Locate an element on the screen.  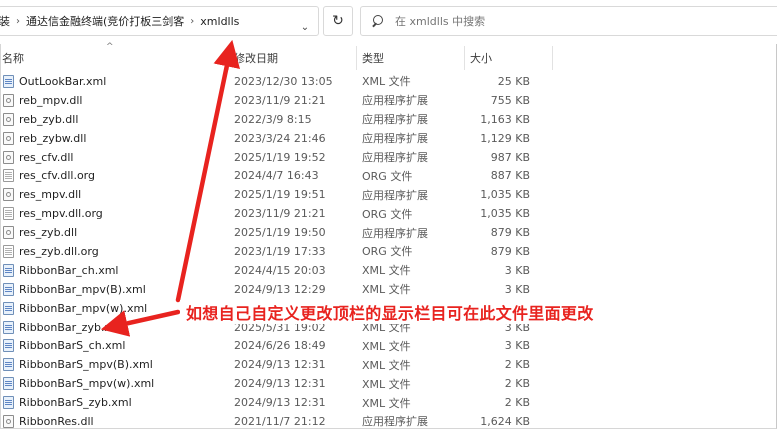
file-date: 2024/9/13 12:29 is located at coordinates (280, 289).